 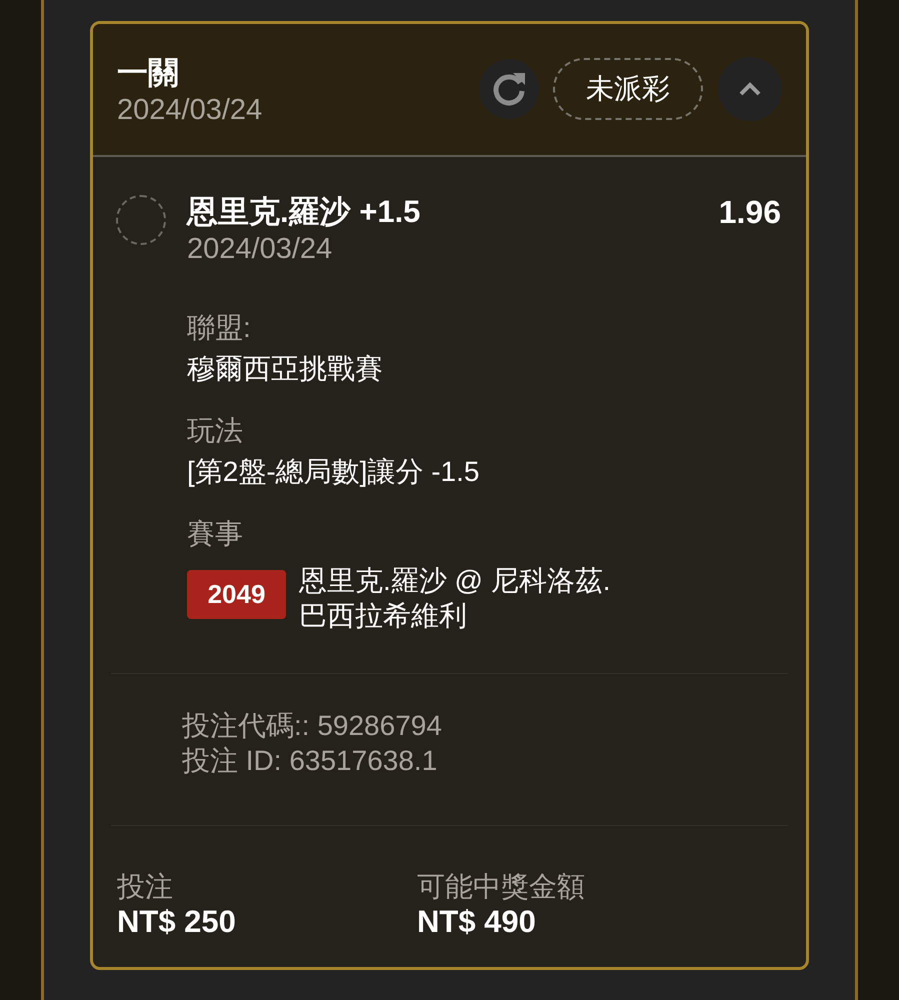 What do you see at coordinates (215, 431) in the screenshot?
I see `detail-label: 玩法` at bounding box center [215, 431].